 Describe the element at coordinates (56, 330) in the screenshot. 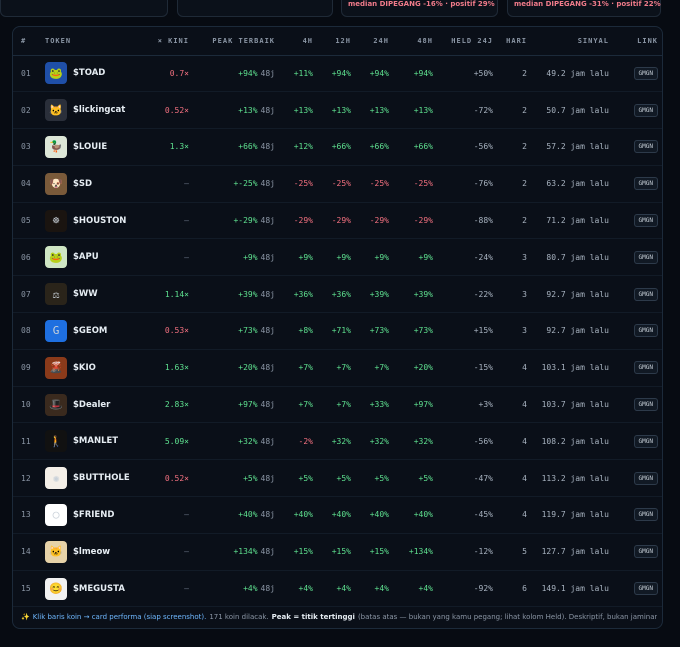

I see `token-avatar-icon: G` at that location.